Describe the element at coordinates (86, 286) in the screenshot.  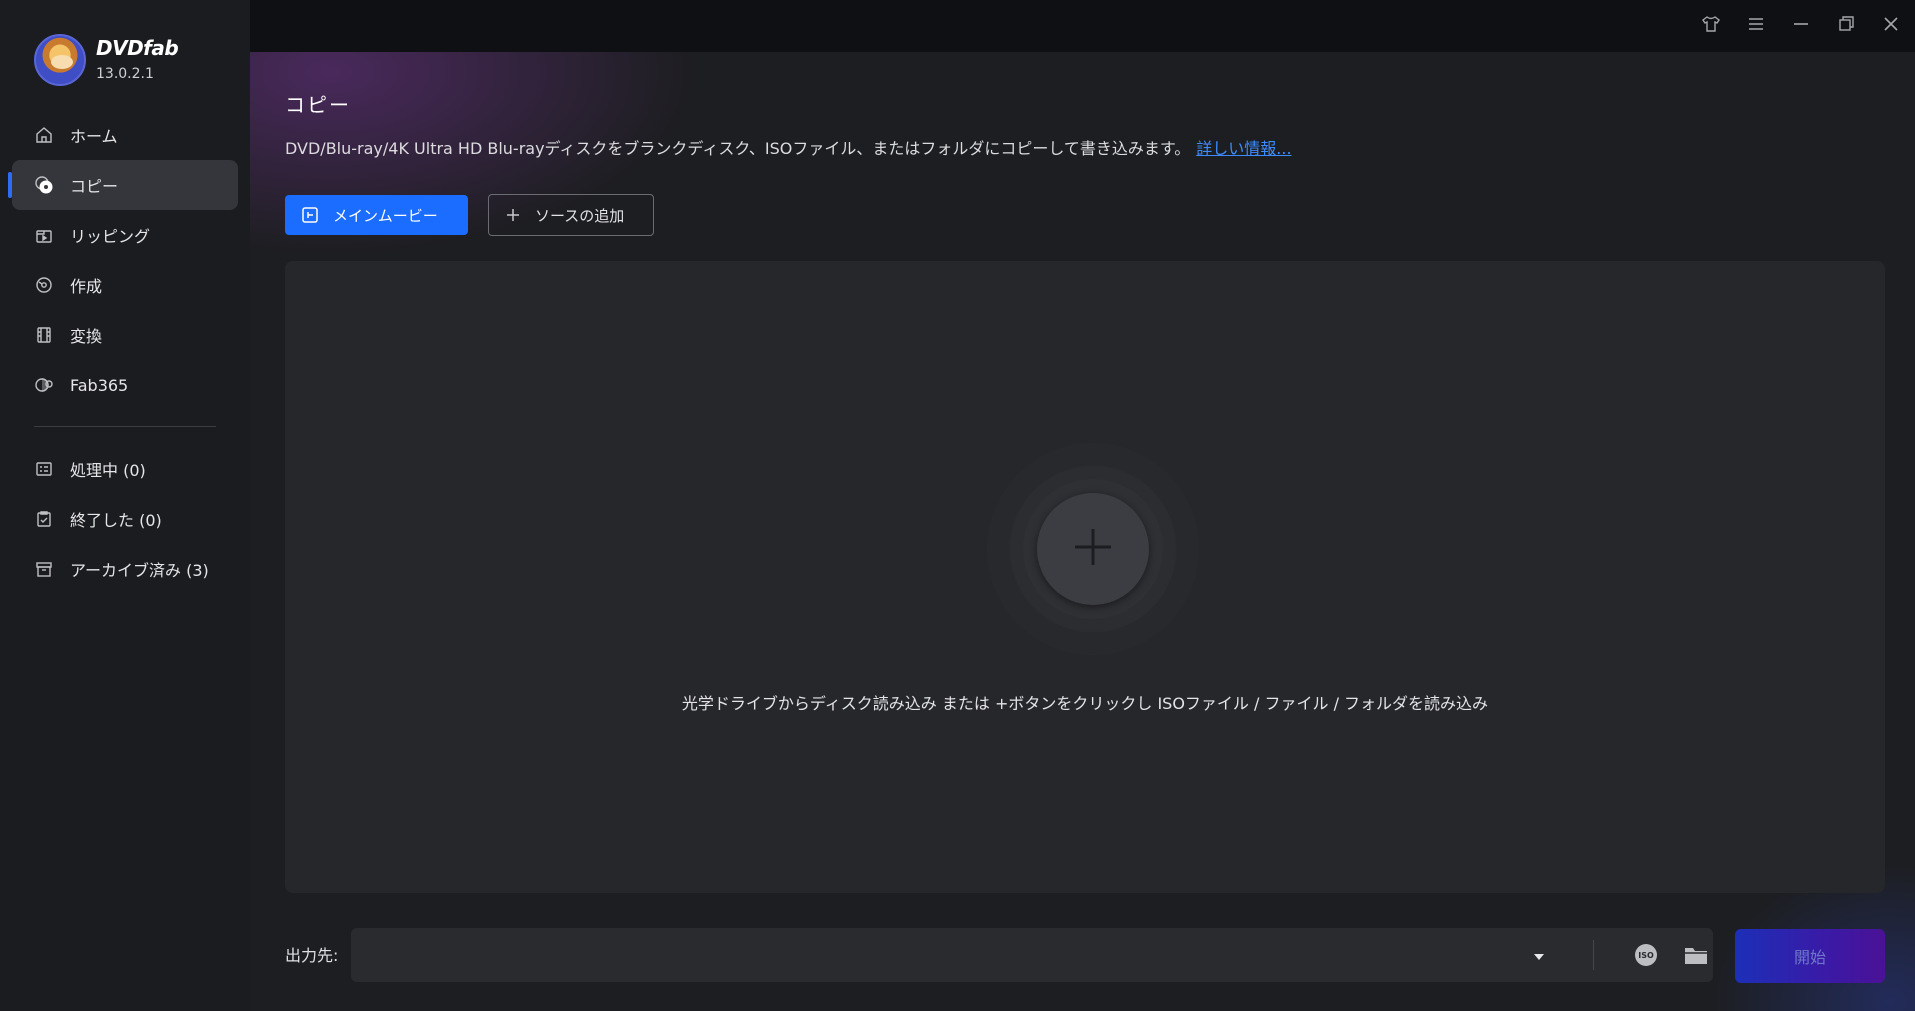
I see `sidebar-item-label: 作成` at that location.